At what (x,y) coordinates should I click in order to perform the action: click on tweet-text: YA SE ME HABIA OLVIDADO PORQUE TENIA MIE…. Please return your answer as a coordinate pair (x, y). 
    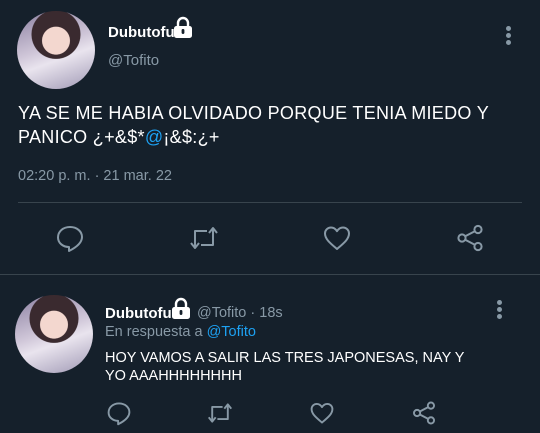
    Looking at the image, I should click on (268, 125).